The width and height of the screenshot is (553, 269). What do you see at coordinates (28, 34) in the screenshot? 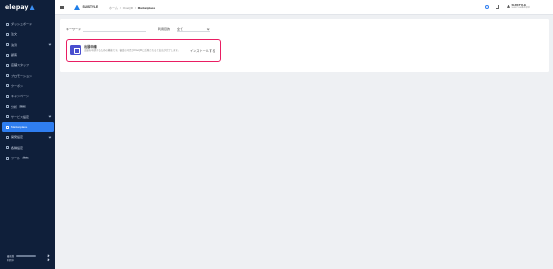
I see `sidebar-item: 注文` at bounding box center [28, 34].